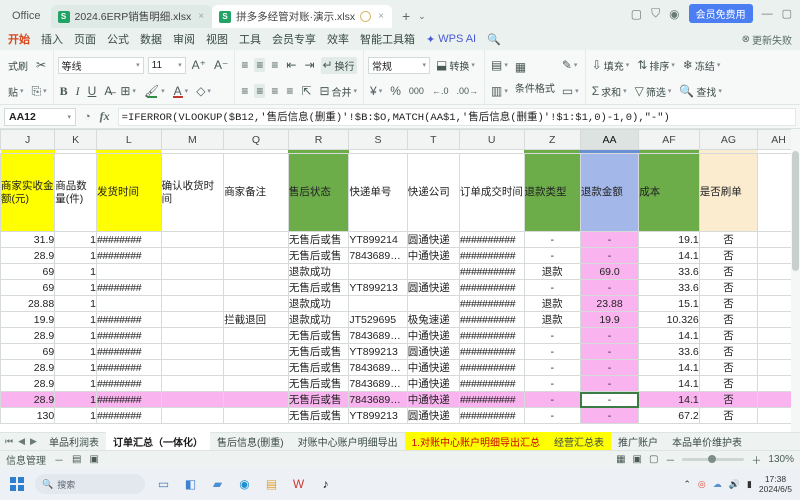 Image resolution: width=800 pixels, height=500 pixels. Describe the element at coordinates (712, 459) in the screenshot. I see `zoom-slider-knob` at that location.